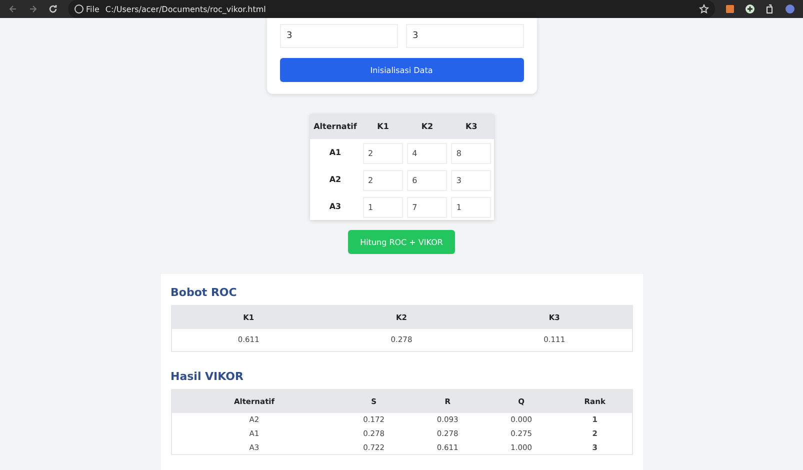  I want to click on reload-icon, so click(53, 9).